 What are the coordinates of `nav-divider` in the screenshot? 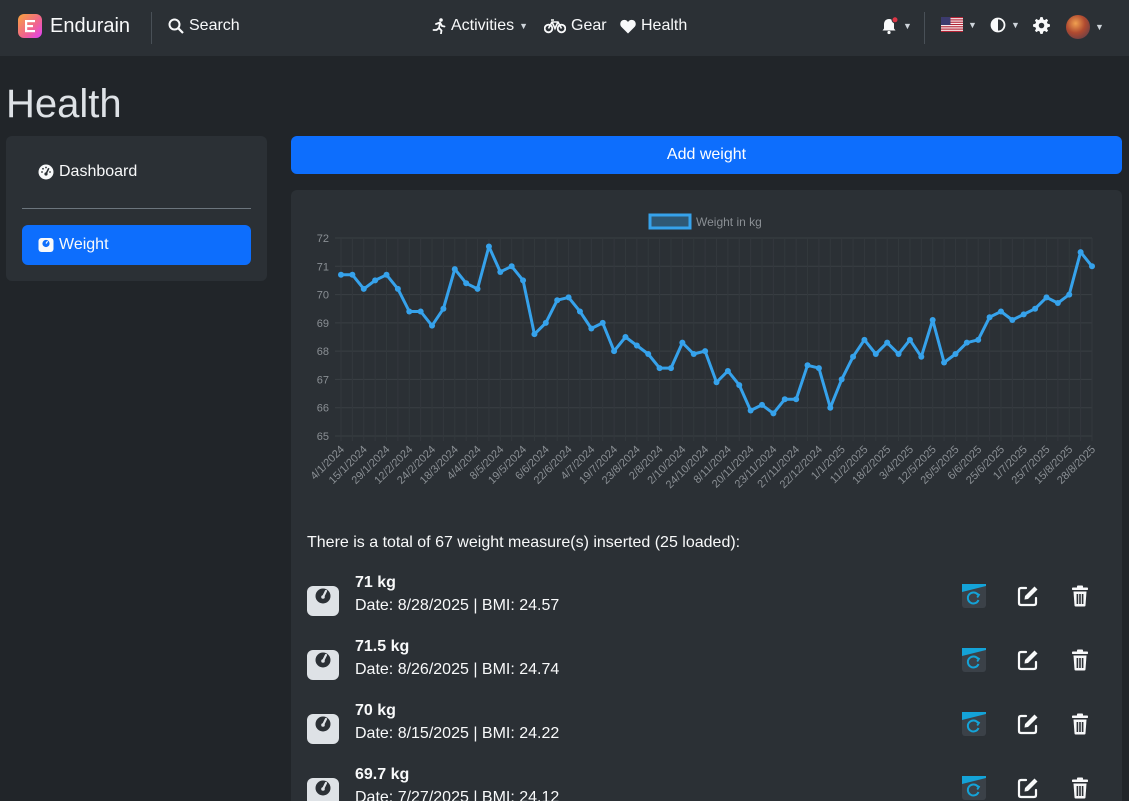 It's located at (151, 28).